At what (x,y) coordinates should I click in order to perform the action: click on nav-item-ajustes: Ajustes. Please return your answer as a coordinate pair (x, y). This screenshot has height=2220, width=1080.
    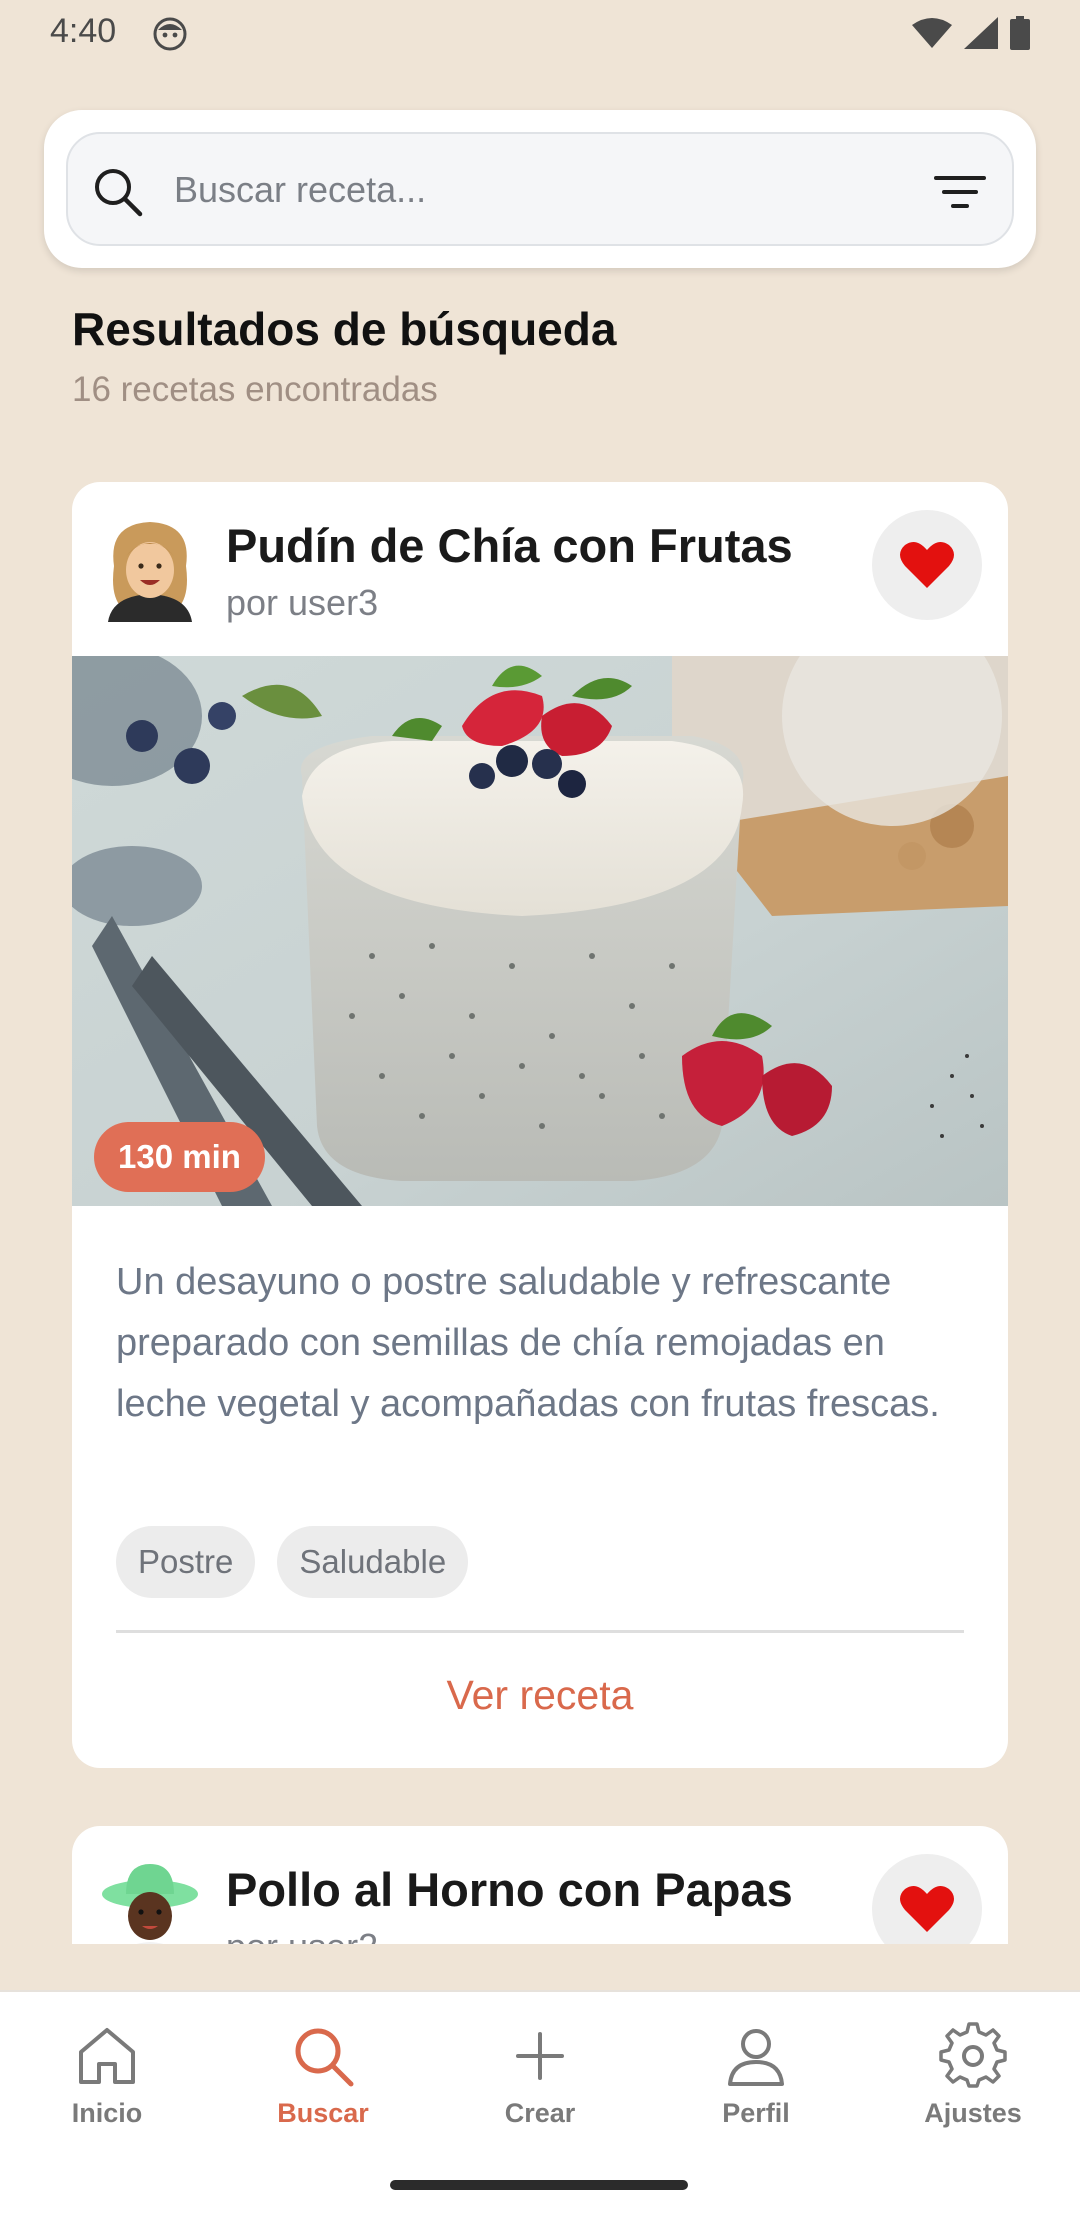
    Looking at the image, I should click on (973, 2082).